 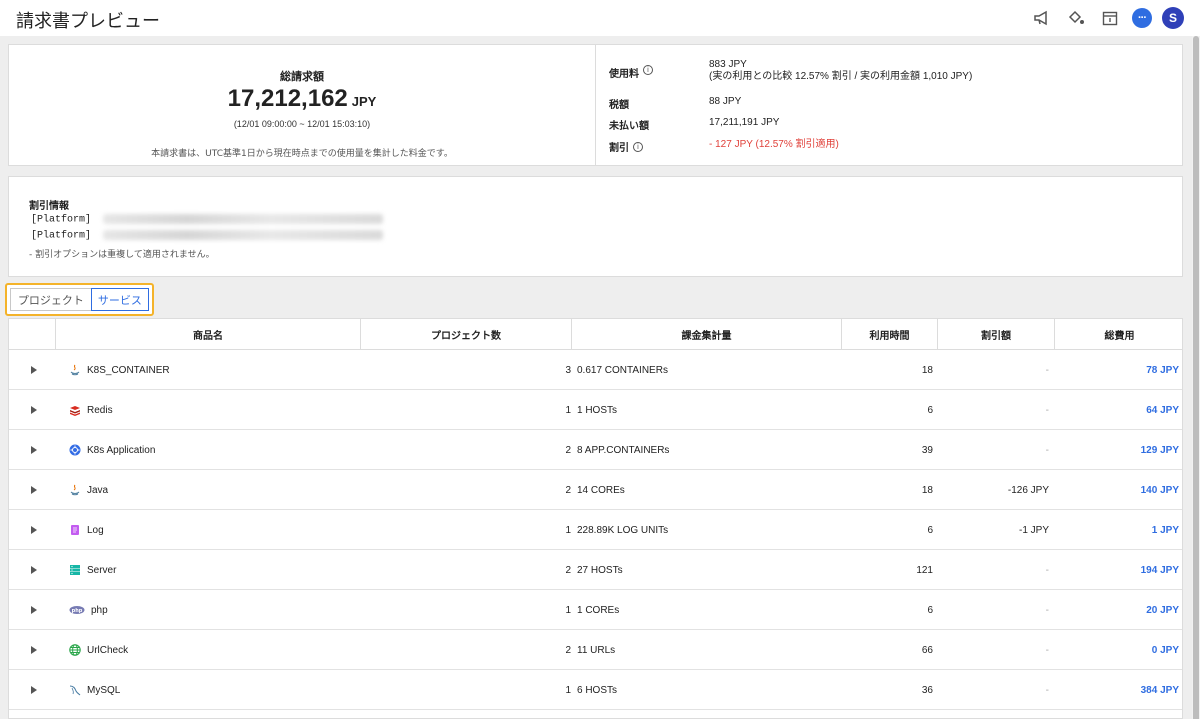 I want to click on usage-amount: 0.617 CONTAINERs, so click(x=622, y=370).